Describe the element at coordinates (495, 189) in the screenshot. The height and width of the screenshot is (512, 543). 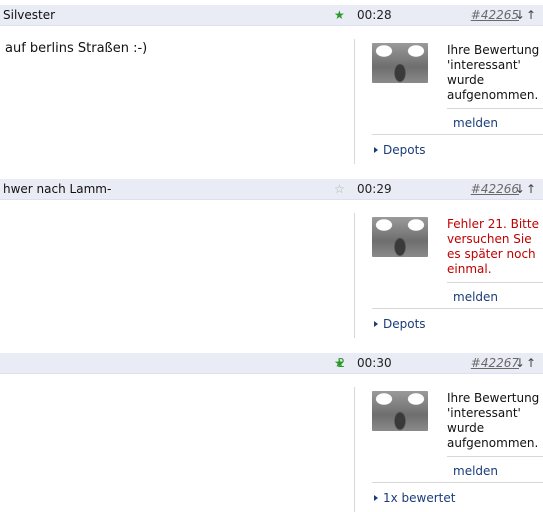
I see `post-id-link: #42266` at that location.